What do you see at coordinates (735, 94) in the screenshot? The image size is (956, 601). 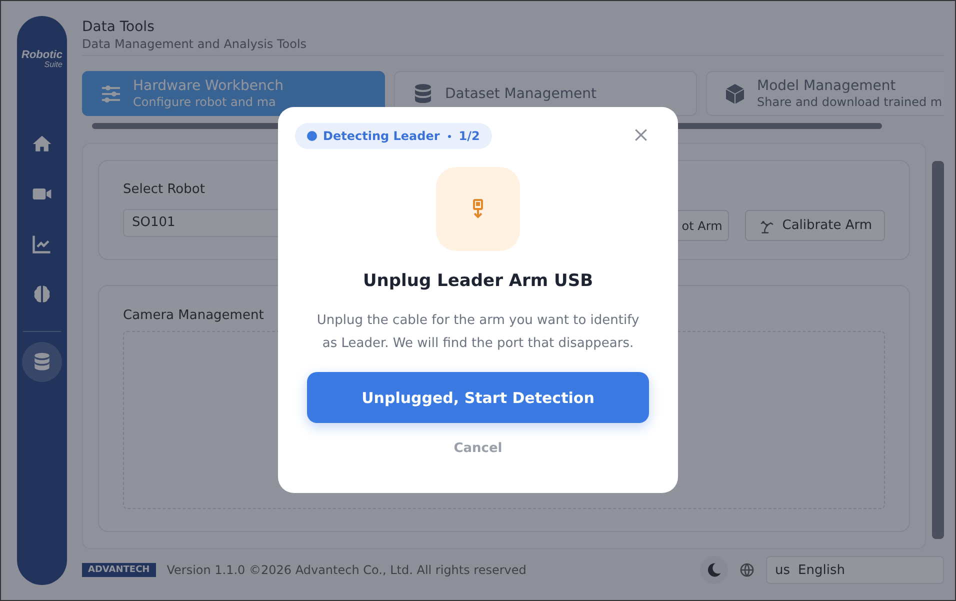 I see `cube-icon` at bounding box center [735, 94].